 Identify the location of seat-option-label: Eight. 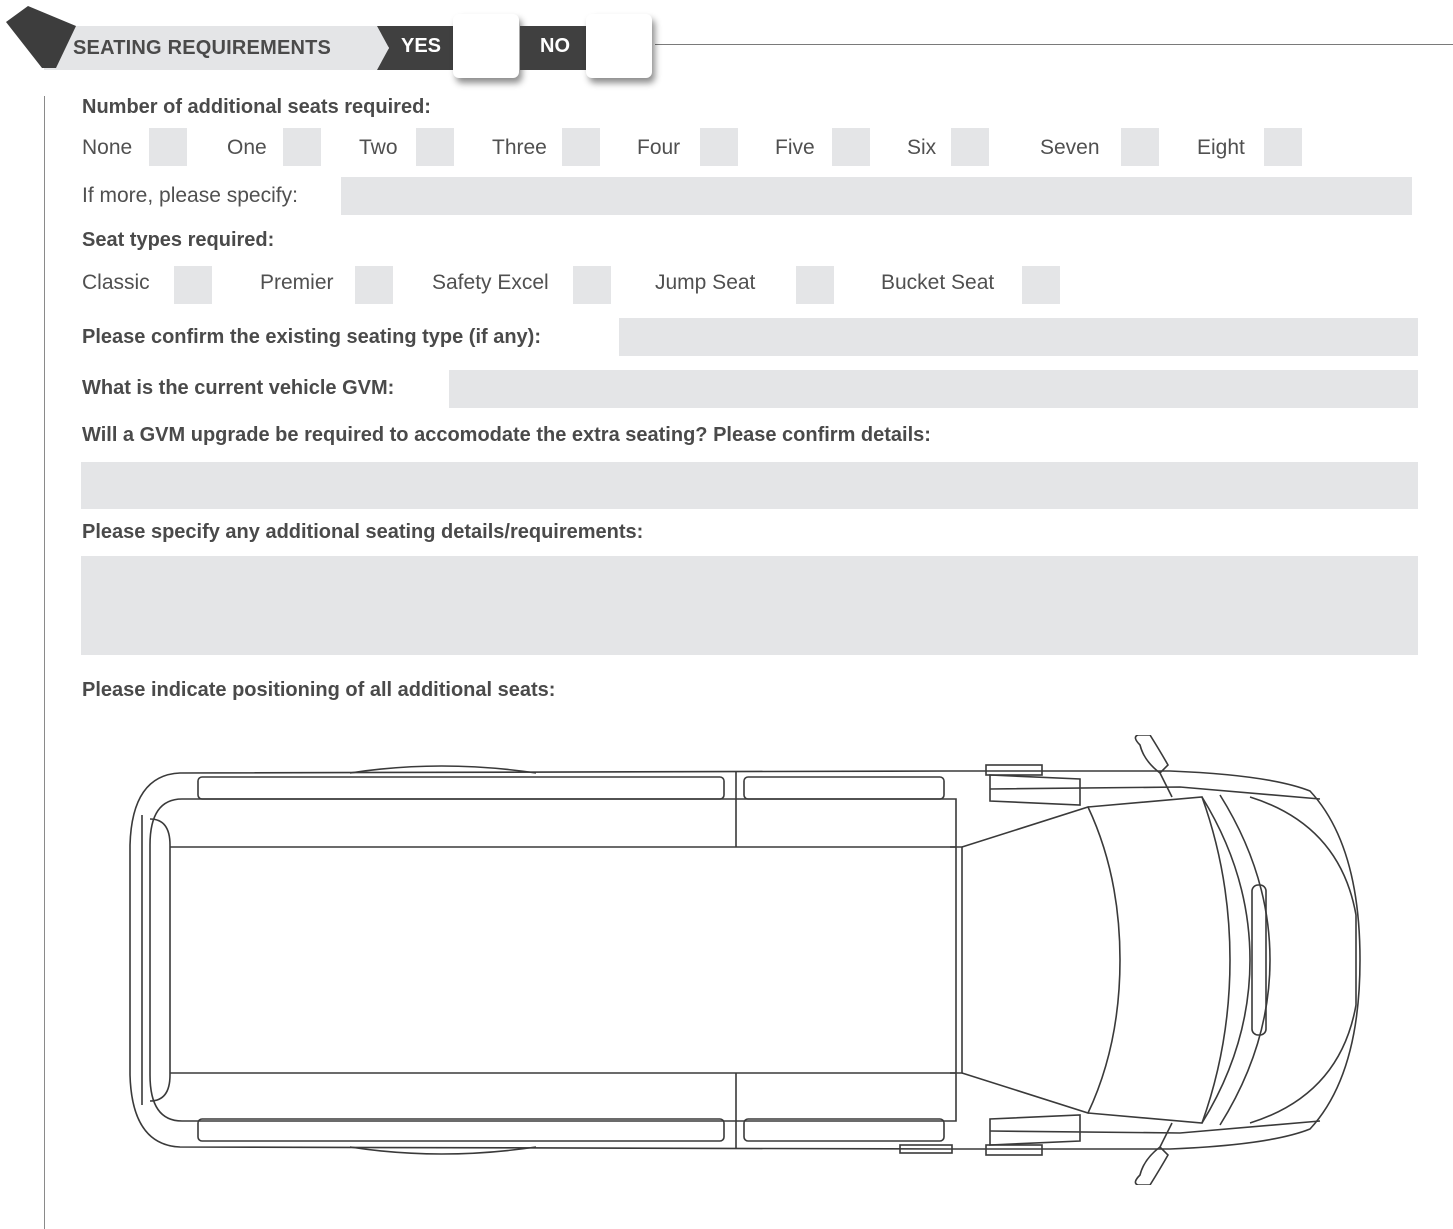
(1221, 147).